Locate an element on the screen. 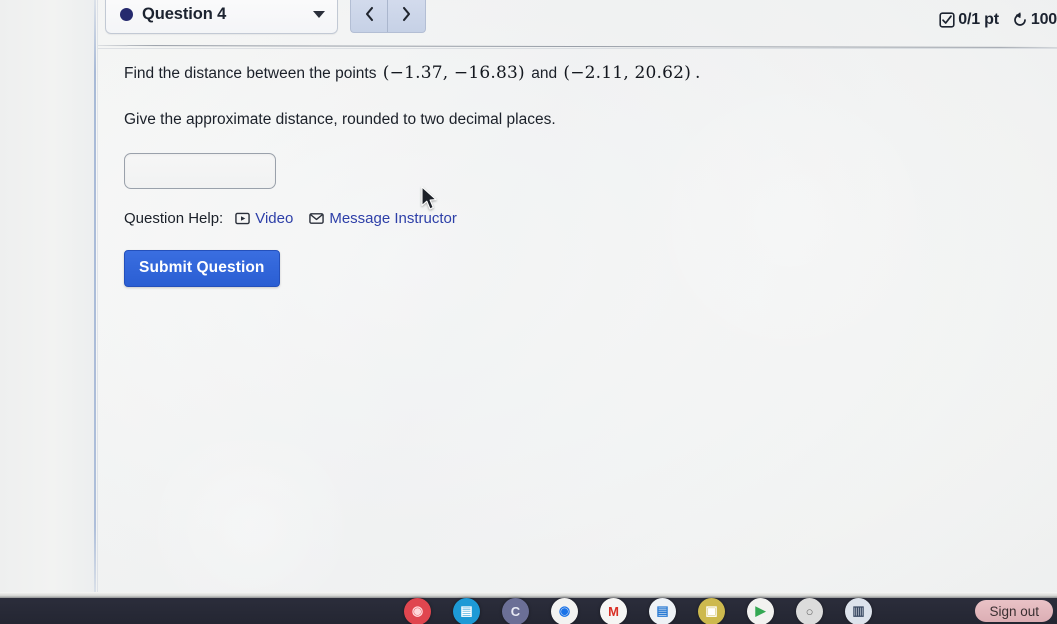 The height and width of the screenshot is (624, 1057). screencast-recorder-icon-glyph: ◉ is located at coordinates (417, 610).